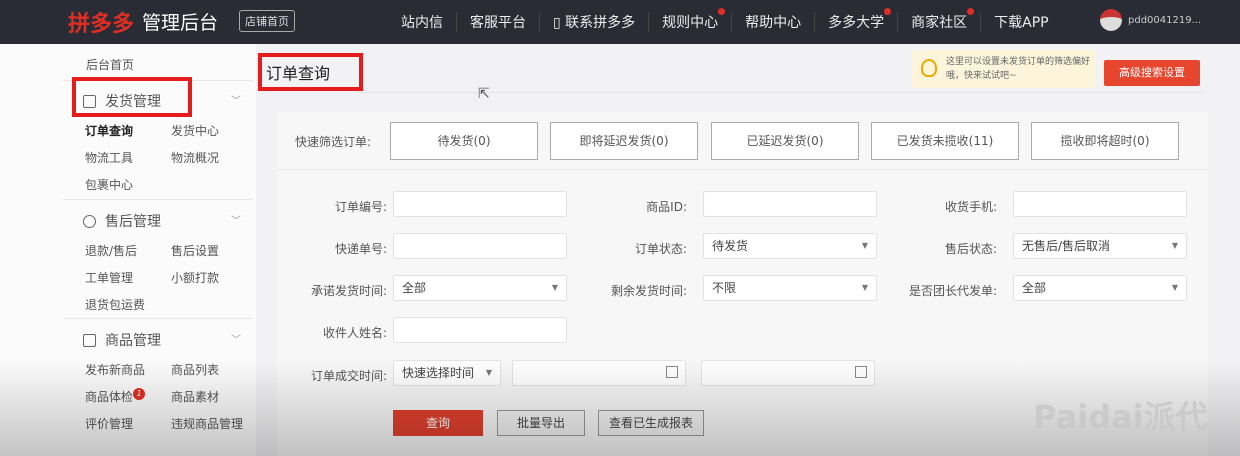  Describe the element at coordinates (438, 423) in the screenshot. I see `search-button: 查询` at that location.